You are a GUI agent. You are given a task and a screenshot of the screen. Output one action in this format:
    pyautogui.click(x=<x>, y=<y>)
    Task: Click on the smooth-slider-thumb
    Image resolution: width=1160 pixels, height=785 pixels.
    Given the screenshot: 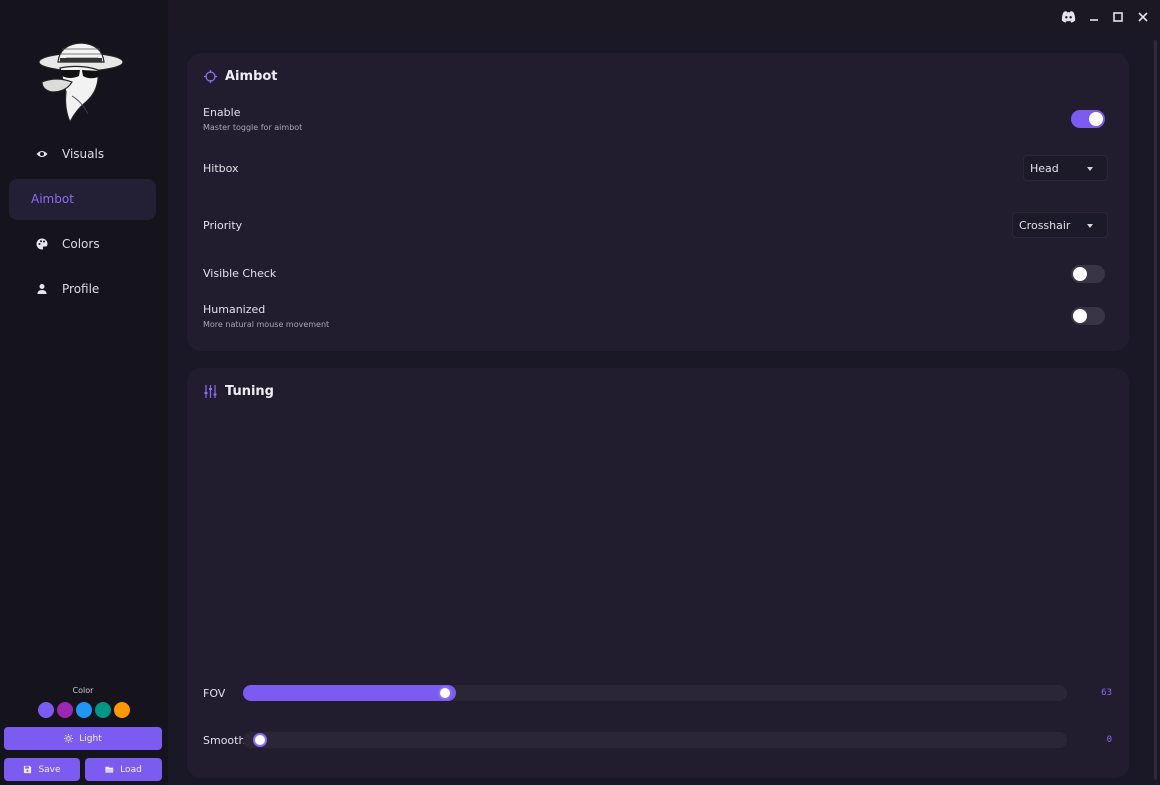 What is the action you would take?
    pyautogui.click(x=260, y=740)
    